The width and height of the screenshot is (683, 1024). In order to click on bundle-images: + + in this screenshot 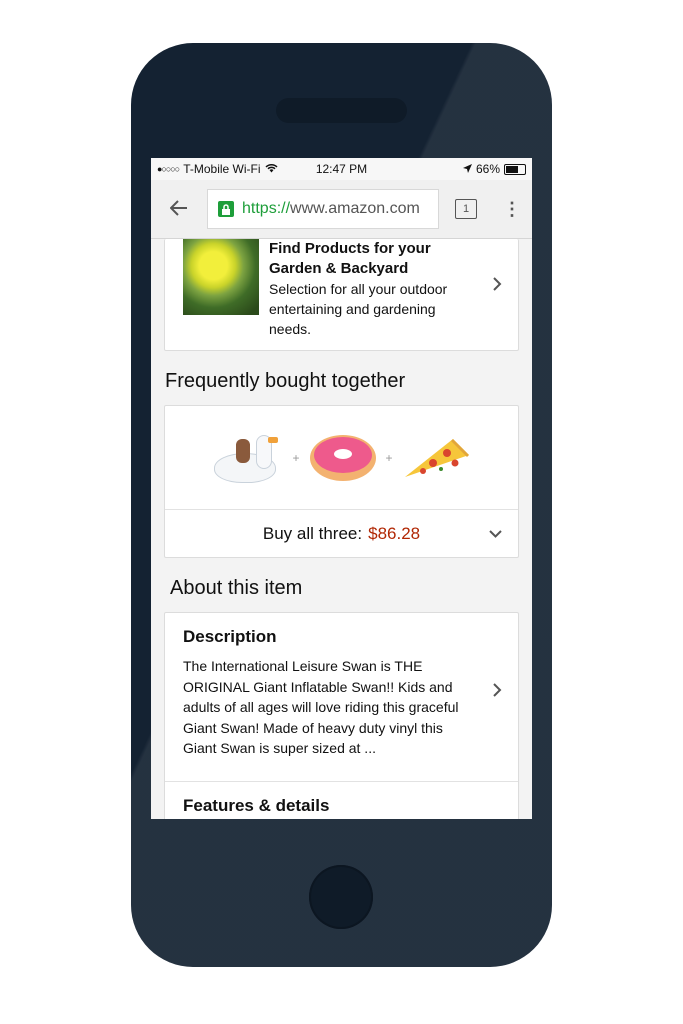, I will do `click(341, 458)`.